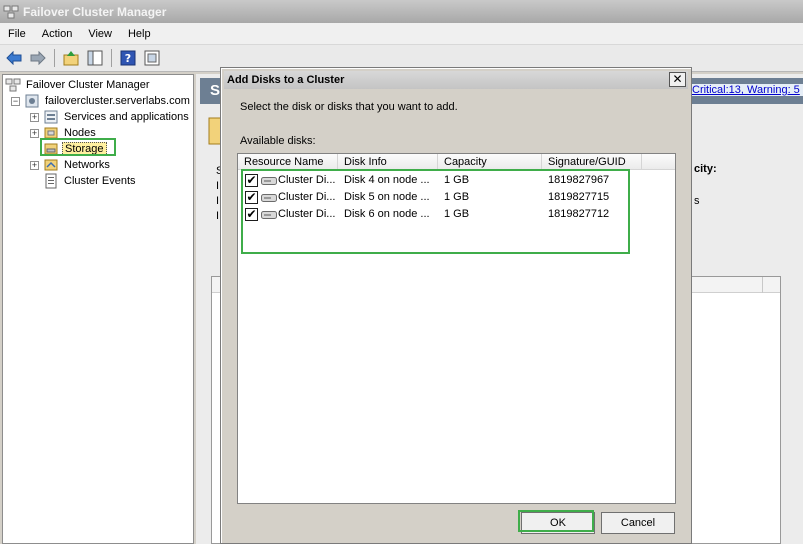 The height and width of the screenshot is (544, 803). What do you see at coordinates (705, 169) in the screenshot?
I see `capacity-label: city:` at bounding box center [705, 169].